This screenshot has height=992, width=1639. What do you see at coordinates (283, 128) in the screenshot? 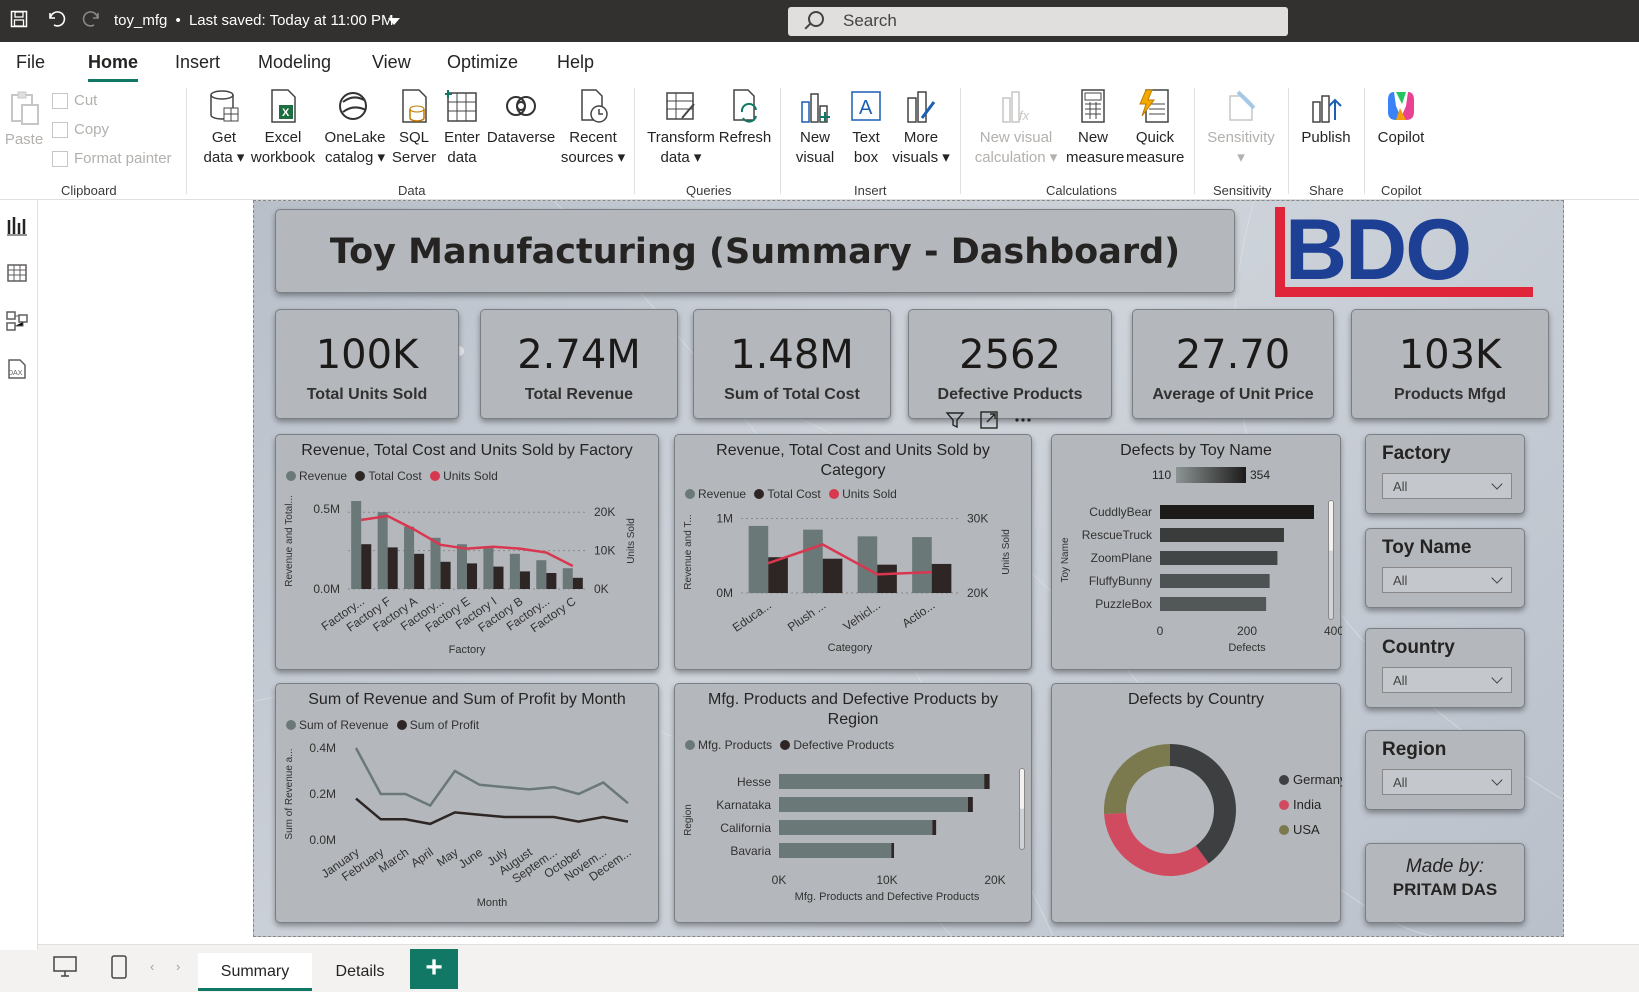
I see `excel-workbook-button: X Excel workbook` at bounding box center [283, 128].